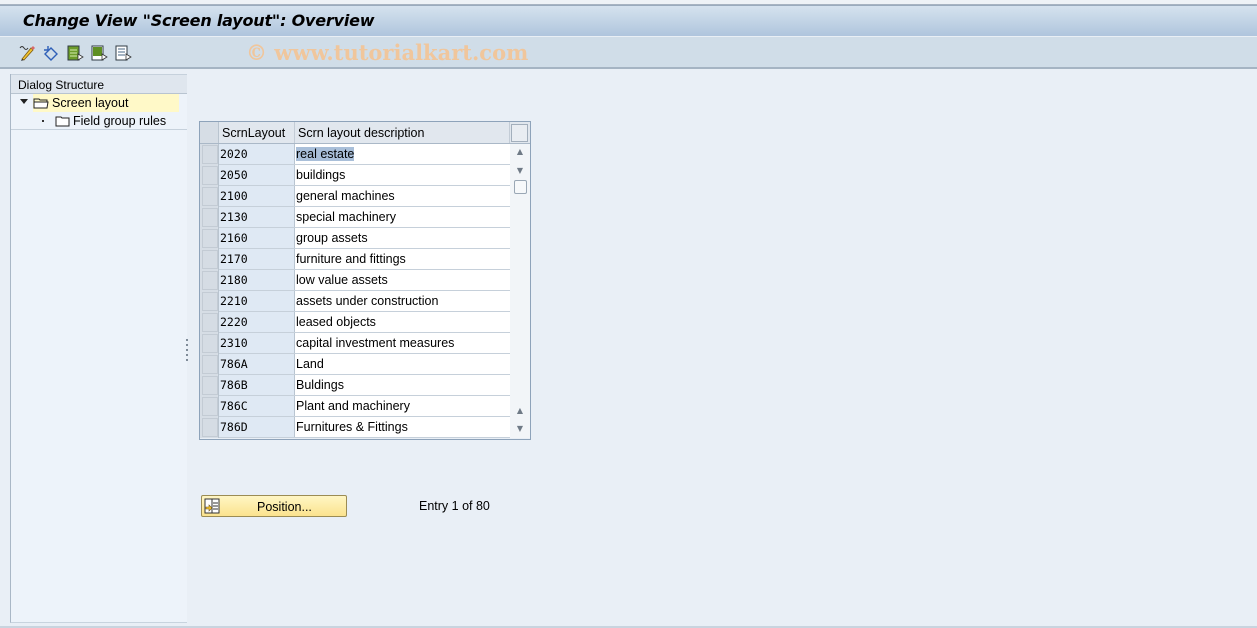 Image resolution: width=1257 pixels, height=628 pixels. I want to click on tree-item-label: Screen layout, so click(90, 103).